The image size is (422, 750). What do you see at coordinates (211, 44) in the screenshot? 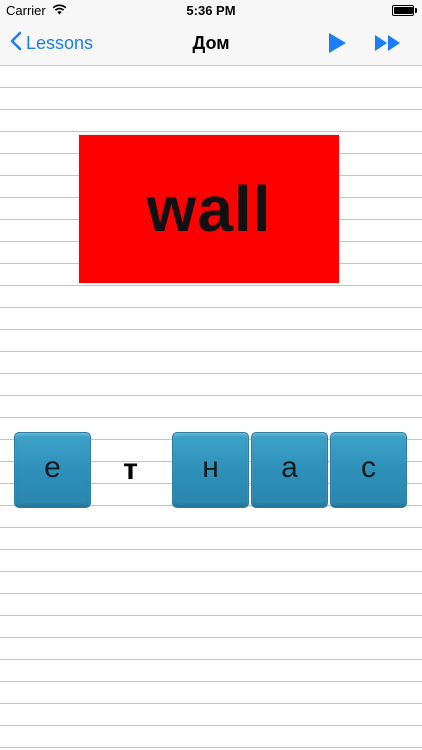
I see `navigation-bar: Lessons Дом` at bounding box center [211, 44].